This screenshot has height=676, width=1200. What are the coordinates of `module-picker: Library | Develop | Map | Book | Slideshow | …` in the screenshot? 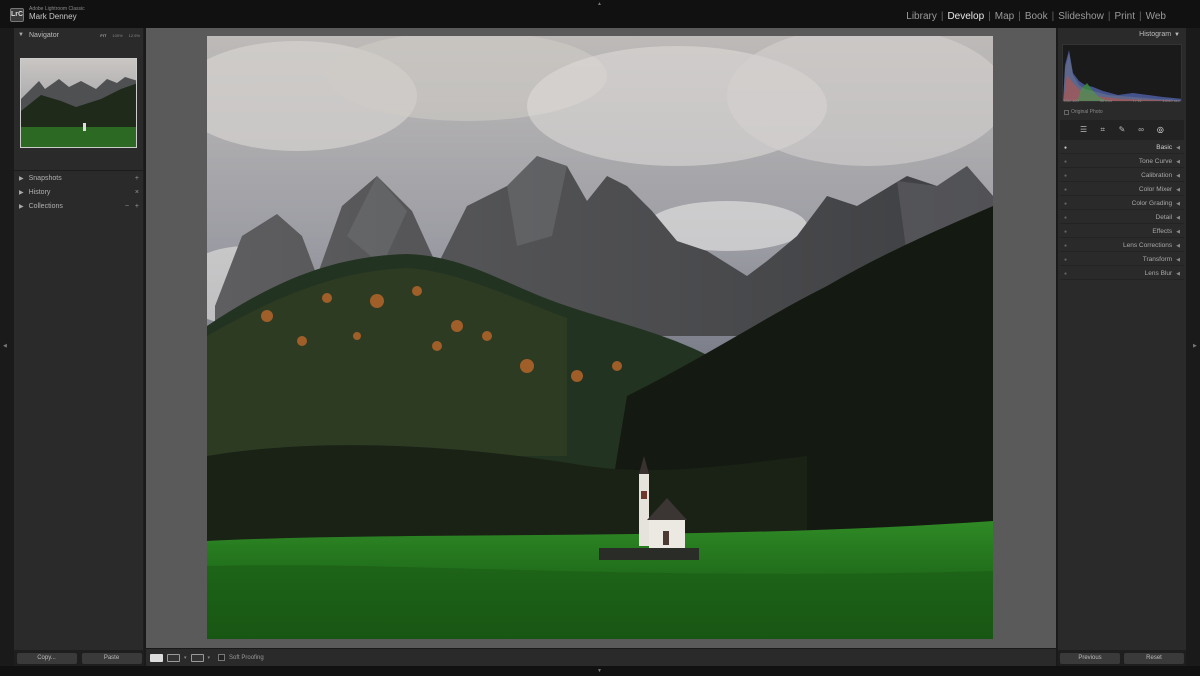 It's located at (1036, 16).